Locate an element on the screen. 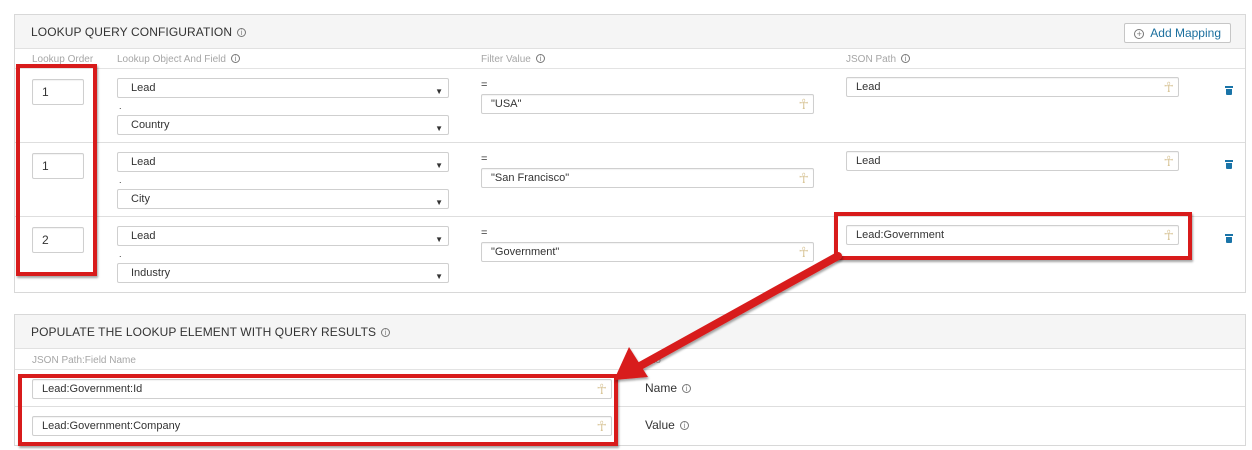 The width and height of the screenshot is (1252, 450). add-circle-icon: + is located at coordinates (1139, 34).